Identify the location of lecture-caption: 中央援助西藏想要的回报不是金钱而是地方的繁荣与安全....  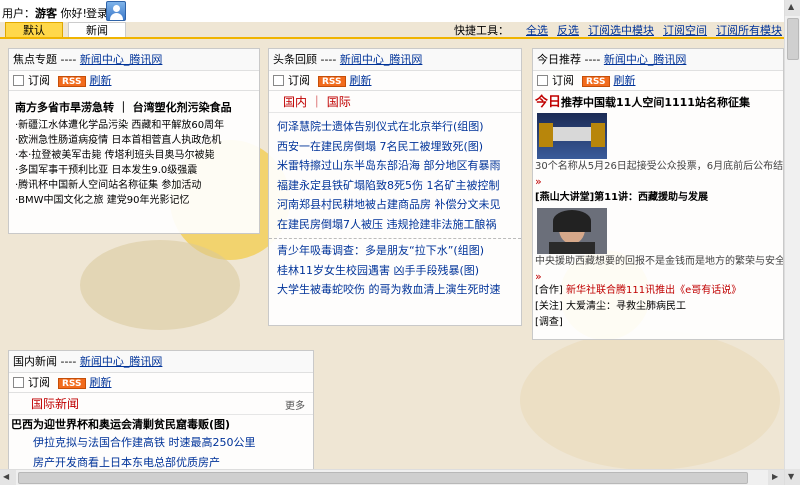
(659, 261).